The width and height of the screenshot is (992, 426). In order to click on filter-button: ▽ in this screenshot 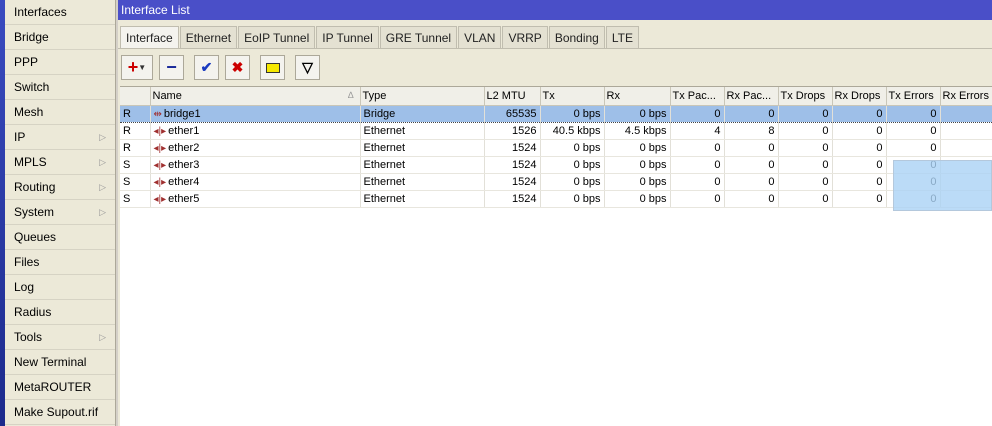, I will do `click(307, 67)`.